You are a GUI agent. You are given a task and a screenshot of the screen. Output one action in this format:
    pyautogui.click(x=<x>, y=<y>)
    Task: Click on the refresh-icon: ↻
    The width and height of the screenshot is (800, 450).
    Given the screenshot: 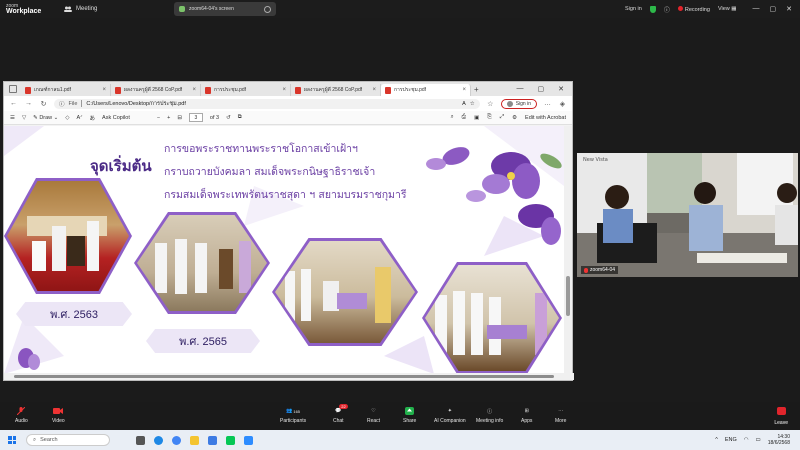 What is the action you would take?
    pyautogui.click(x=43, y=104)
    